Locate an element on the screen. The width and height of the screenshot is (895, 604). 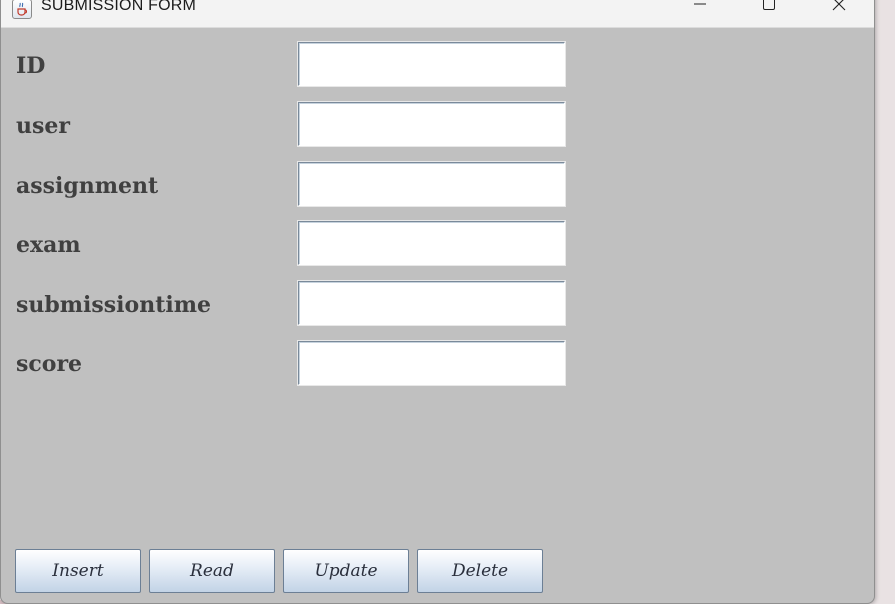
score-field is located at coordinates (431, 363).